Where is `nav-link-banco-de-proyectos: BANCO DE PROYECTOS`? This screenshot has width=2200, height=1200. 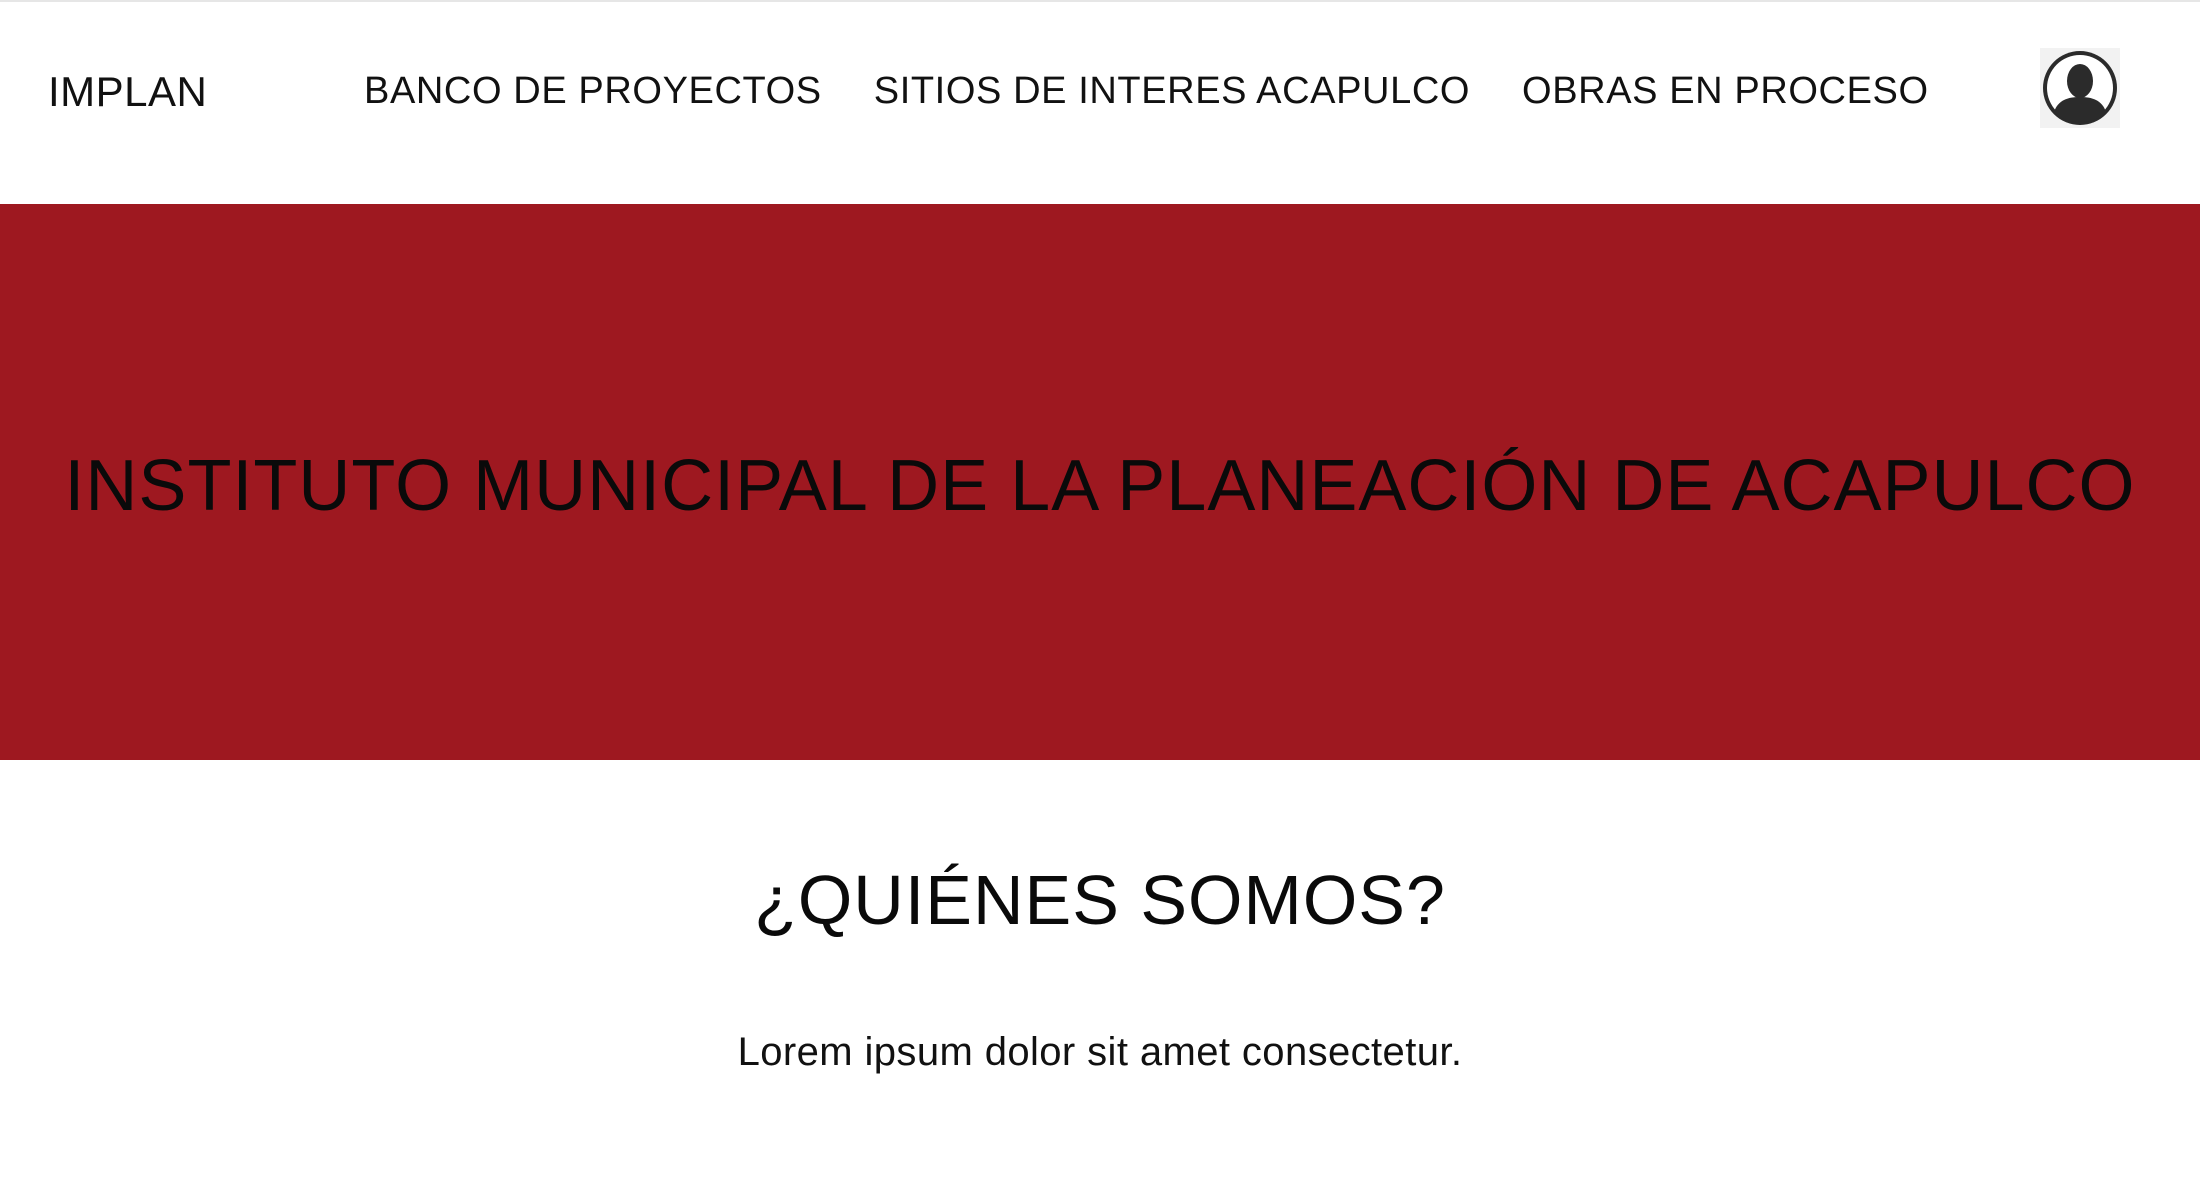 nav-link-banco-de-proyectos: BANCO DE PROYECTOS is located at coordinates (593, 91).